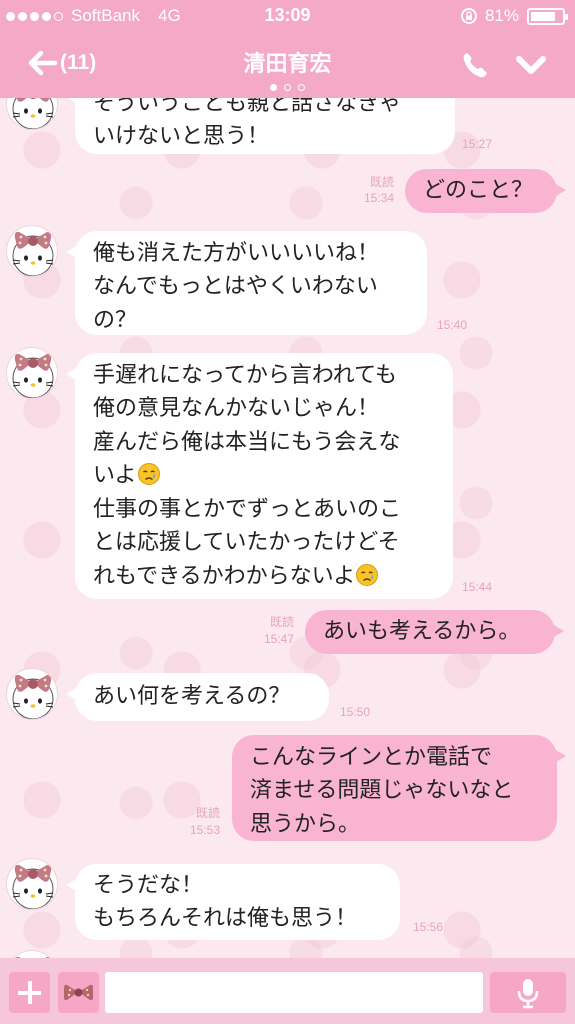 The image size is (575, 1024). What do you see at coordinates (428, 927) in the screenshot?
I see `message-time: 15:56` at bounding box center [428, 927].